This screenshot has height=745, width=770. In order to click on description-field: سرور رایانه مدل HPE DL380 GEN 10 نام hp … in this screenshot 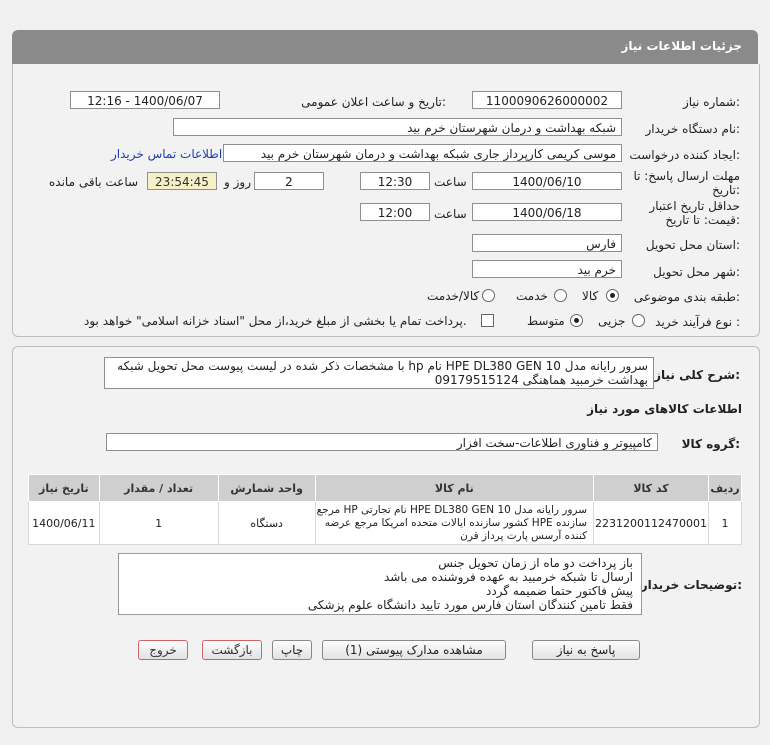, I will do `click(379, 373)`.